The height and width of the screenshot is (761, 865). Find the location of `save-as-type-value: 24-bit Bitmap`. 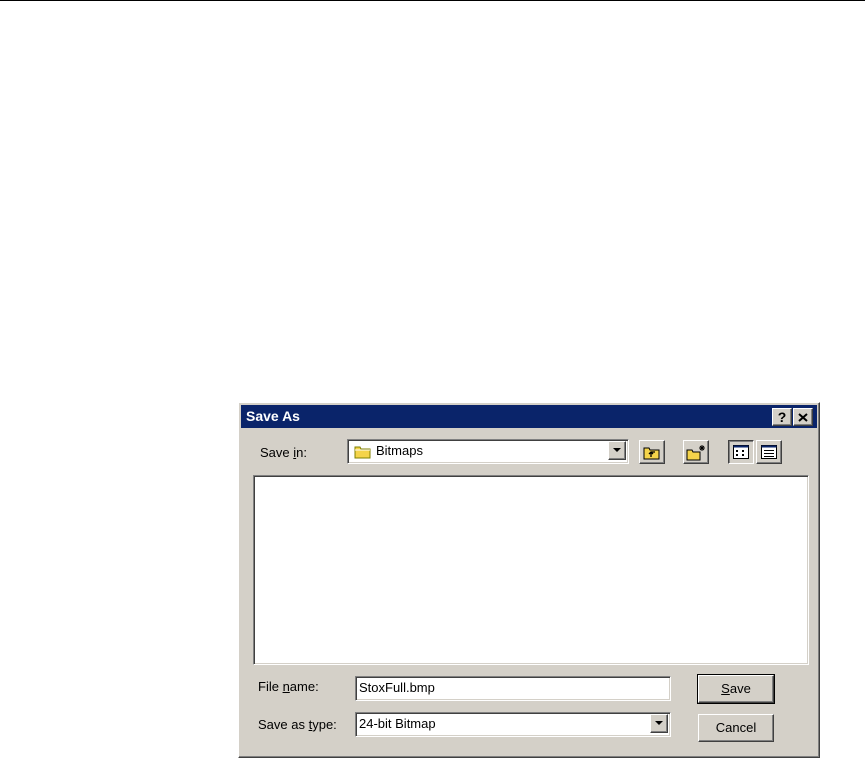

save-as-type-value: 24-bit Bitmap is located at coordinates (397, 723).